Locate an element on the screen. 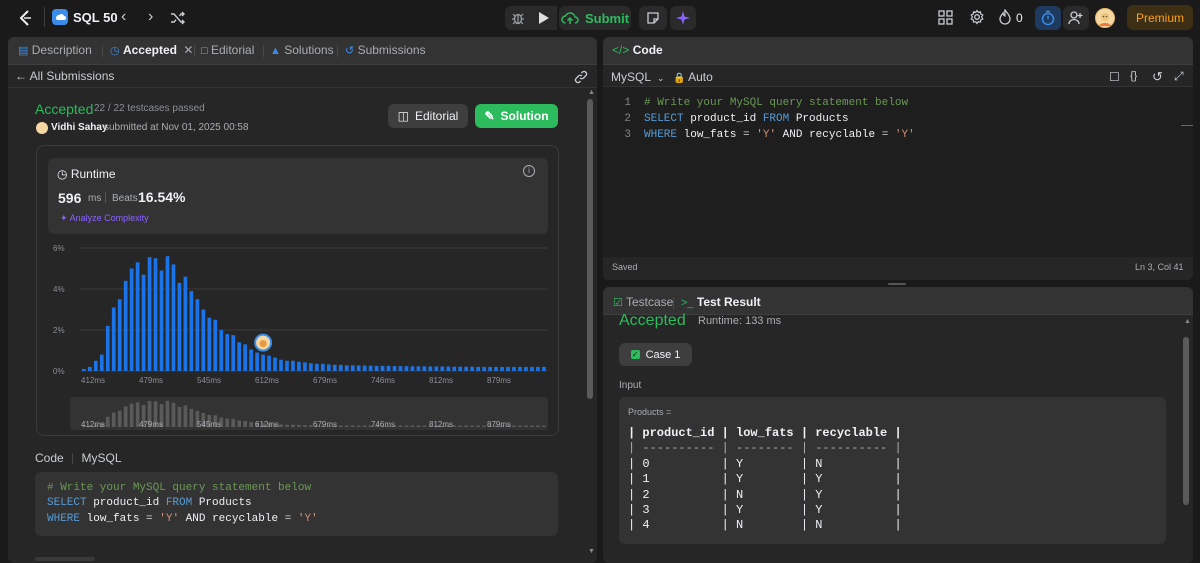 The width and height of the screenshot is (1200, 563). tab-description-label: Description is located at coordinates (61, 50).